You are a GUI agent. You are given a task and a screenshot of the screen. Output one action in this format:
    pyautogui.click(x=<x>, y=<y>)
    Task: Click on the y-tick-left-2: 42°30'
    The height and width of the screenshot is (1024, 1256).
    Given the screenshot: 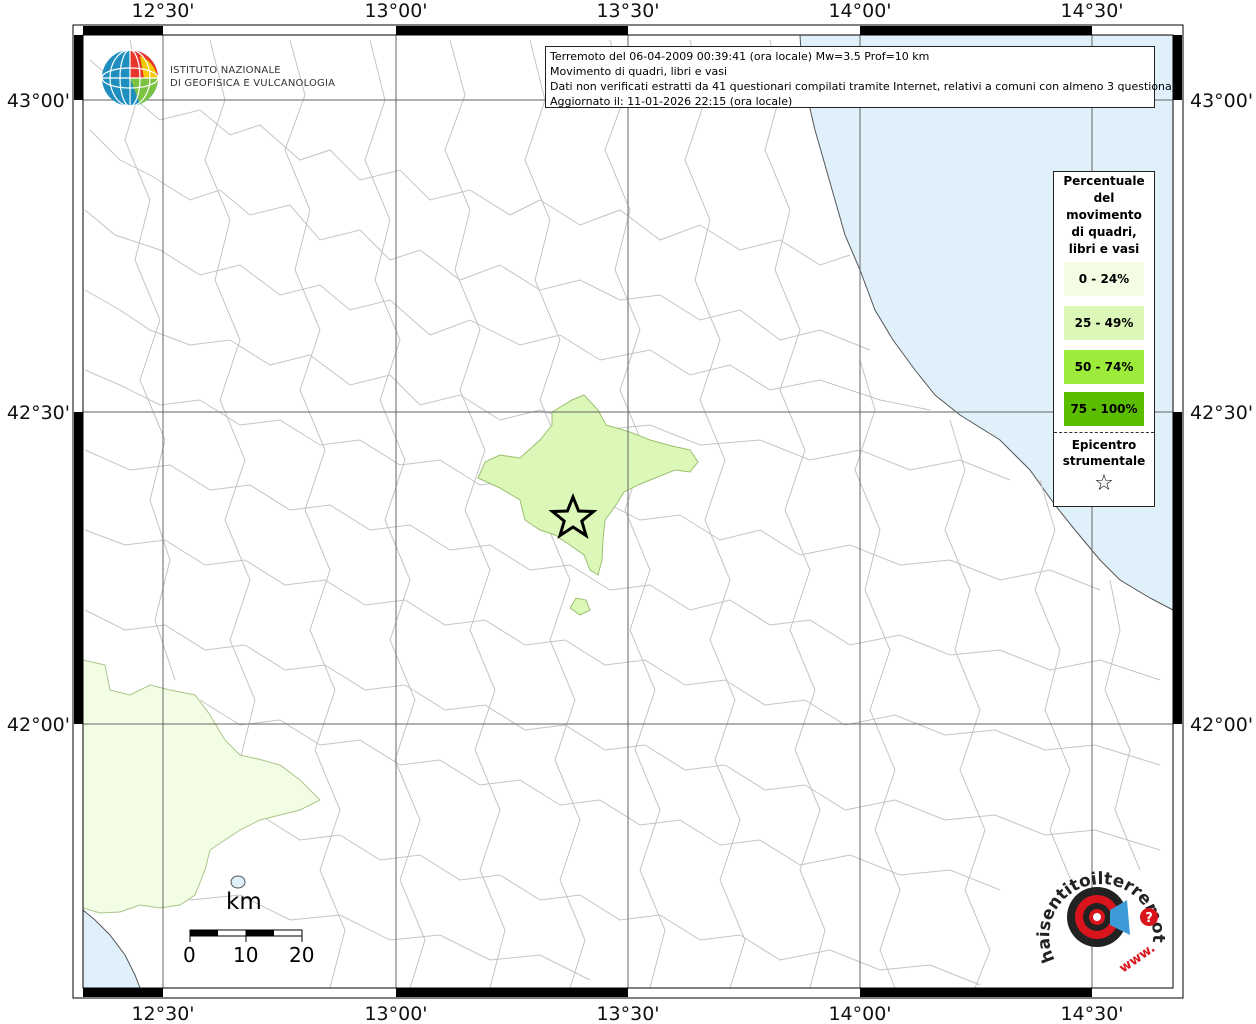 What is the action you would take?
    pyautogui.click(x=38, y=413)
    